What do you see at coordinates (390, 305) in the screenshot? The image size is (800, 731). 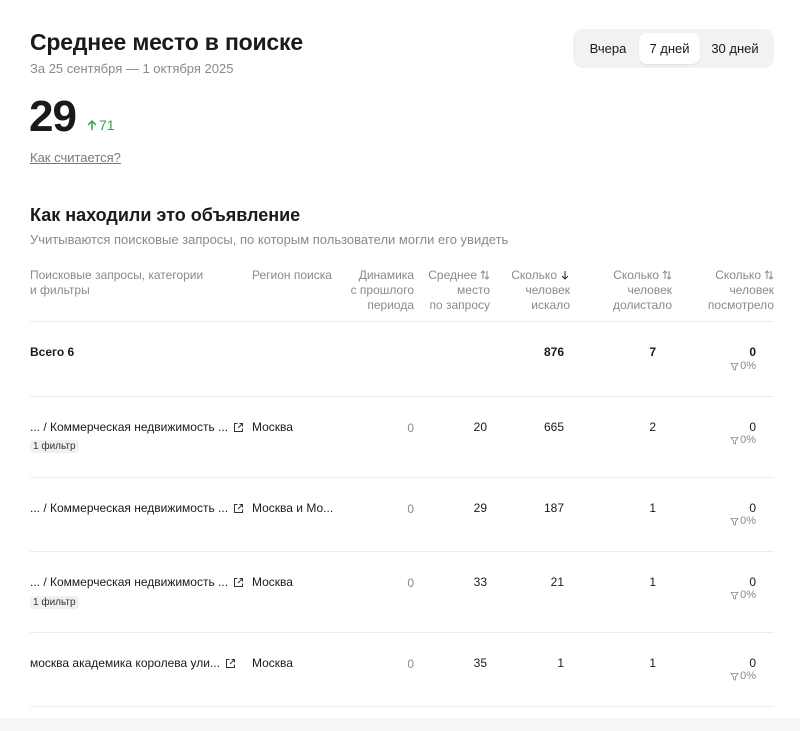 I see `header-line: периода` at bounding box center [390, 305].